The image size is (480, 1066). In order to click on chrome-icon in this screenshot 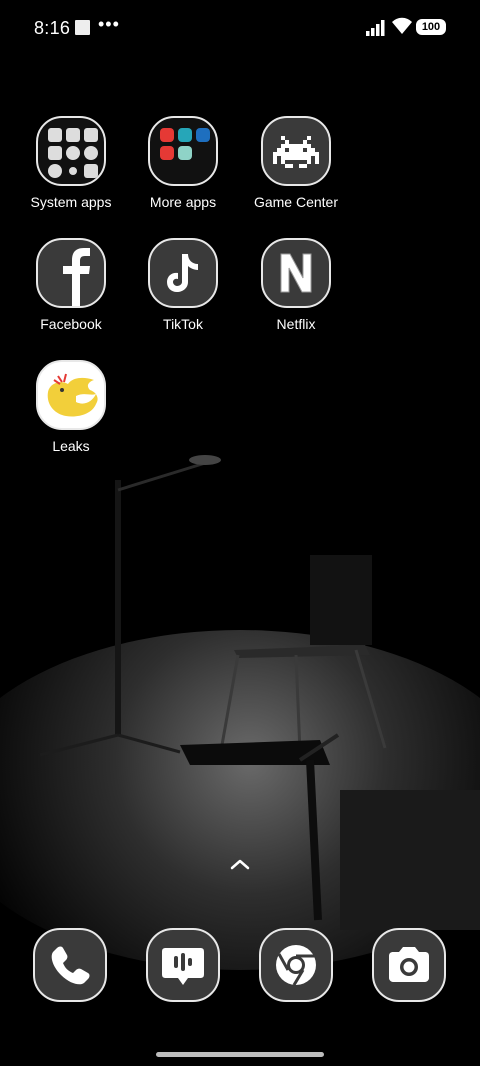, I will do `click(296, 965)`.